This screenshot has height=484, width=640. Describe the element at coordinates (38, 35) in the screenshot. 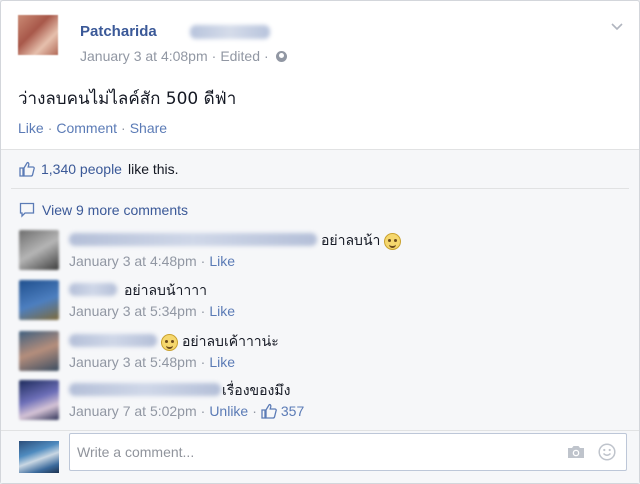

I see `author-avatar` at that location.